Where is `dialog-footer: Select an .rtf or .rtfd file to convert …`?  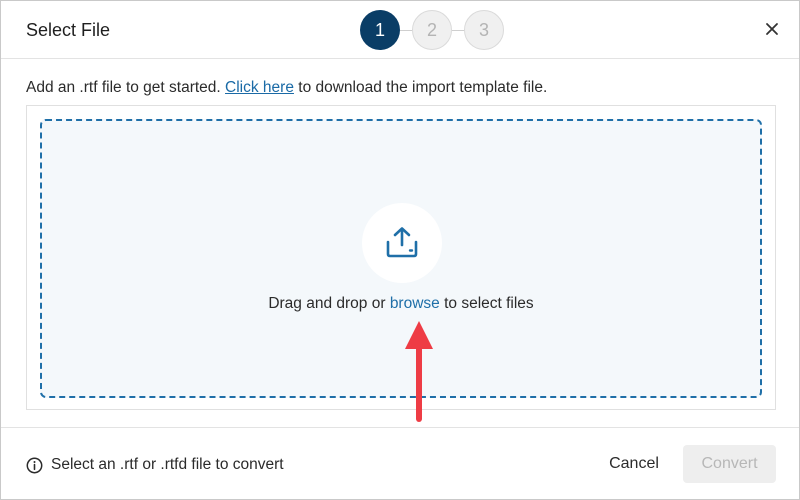
dialog-footer: Select an .rtf or .rtfd file to convert … is located at coordinates (400, 463).